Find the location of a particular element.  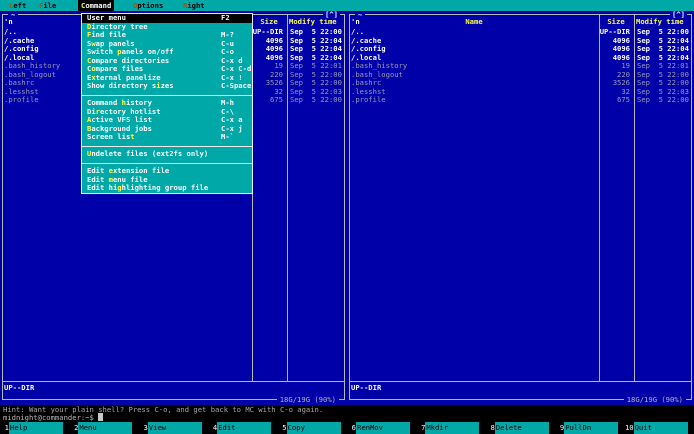

fkey-2-menu: 2 Menu is located at coordinates (103, 428).